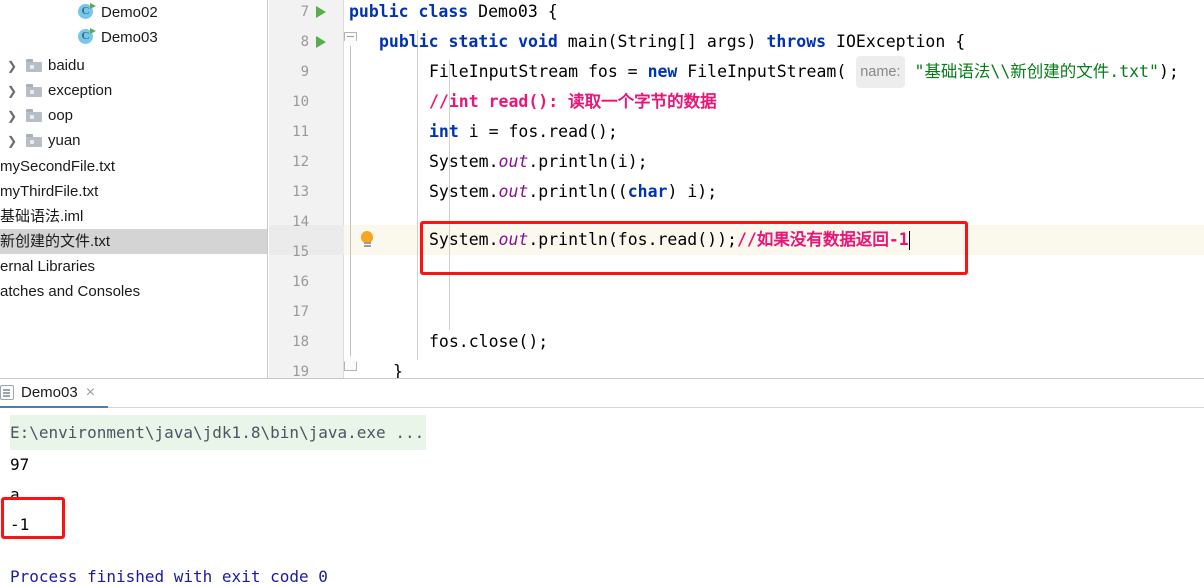  What do you see at coordinates (692, 191) in the screenshot?
I see `token-expr: ) i);` at bounding box center [692, 191].